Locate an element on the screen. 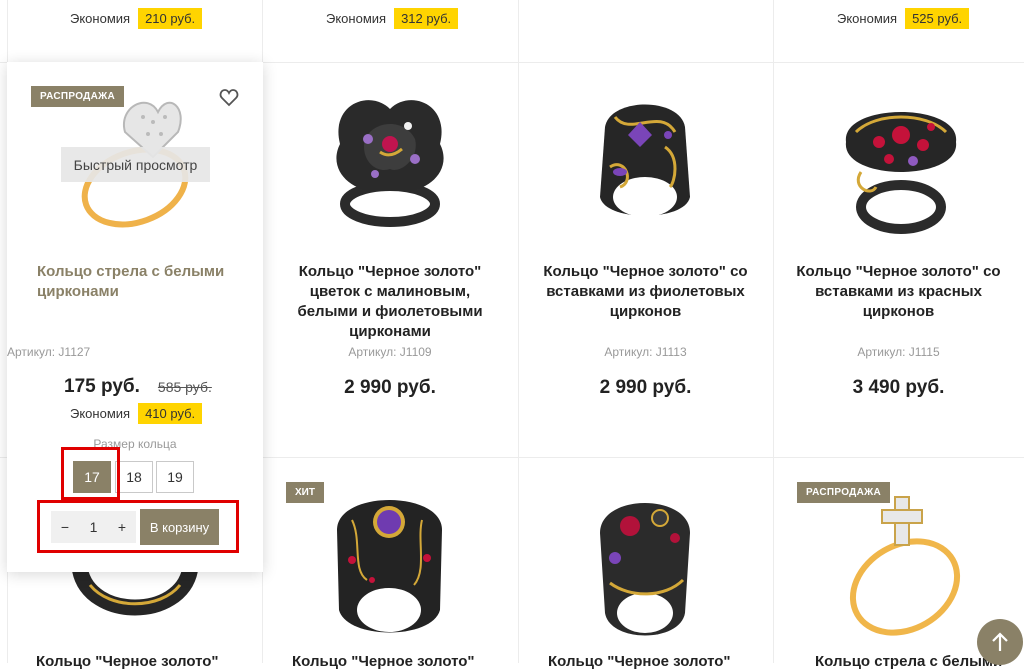  product-card-top-4: Экономия 525 руб. is located at coordinates (898, 31).